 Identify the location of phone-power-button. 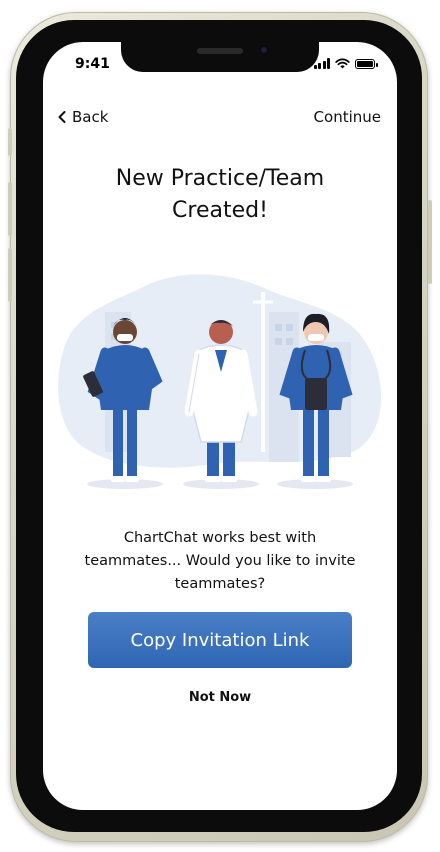
(430, 242).